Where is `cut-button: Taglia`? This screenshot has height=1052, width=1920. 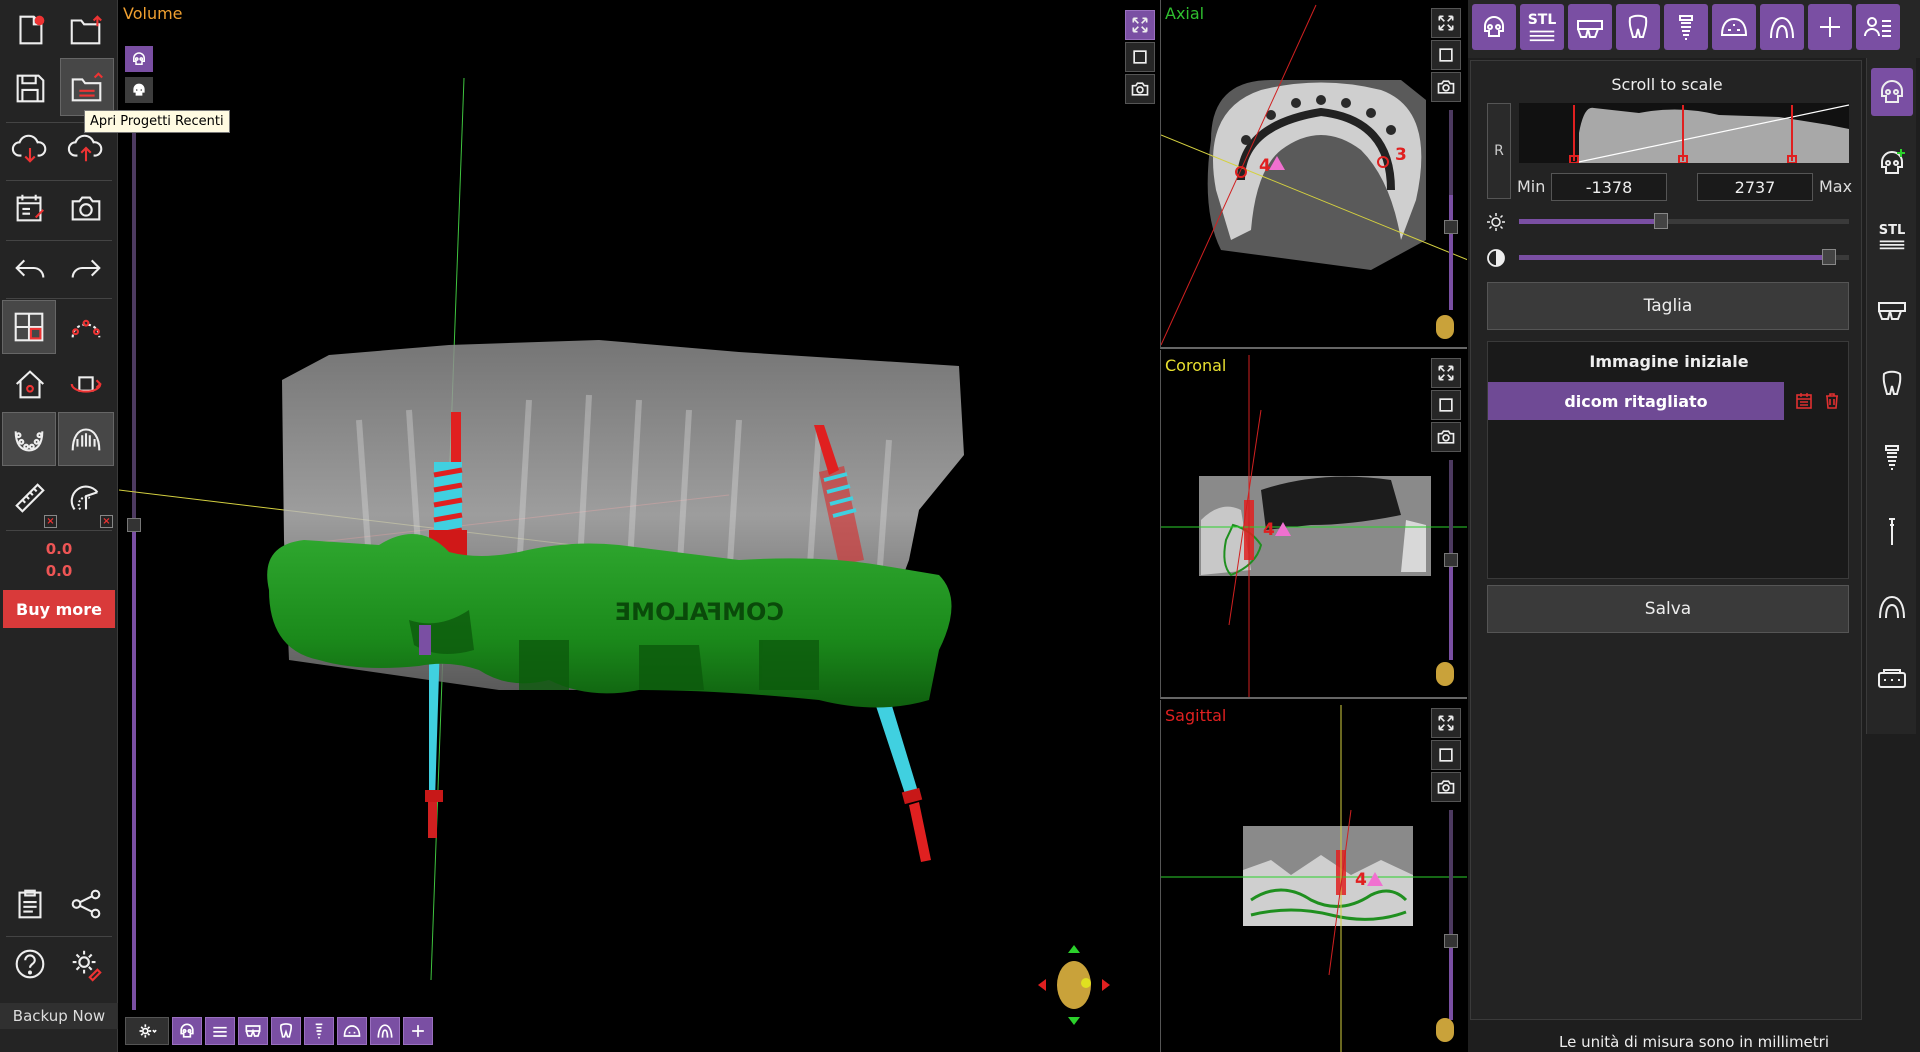 cut-button: Taglia is located at coordinates (1668, 306).